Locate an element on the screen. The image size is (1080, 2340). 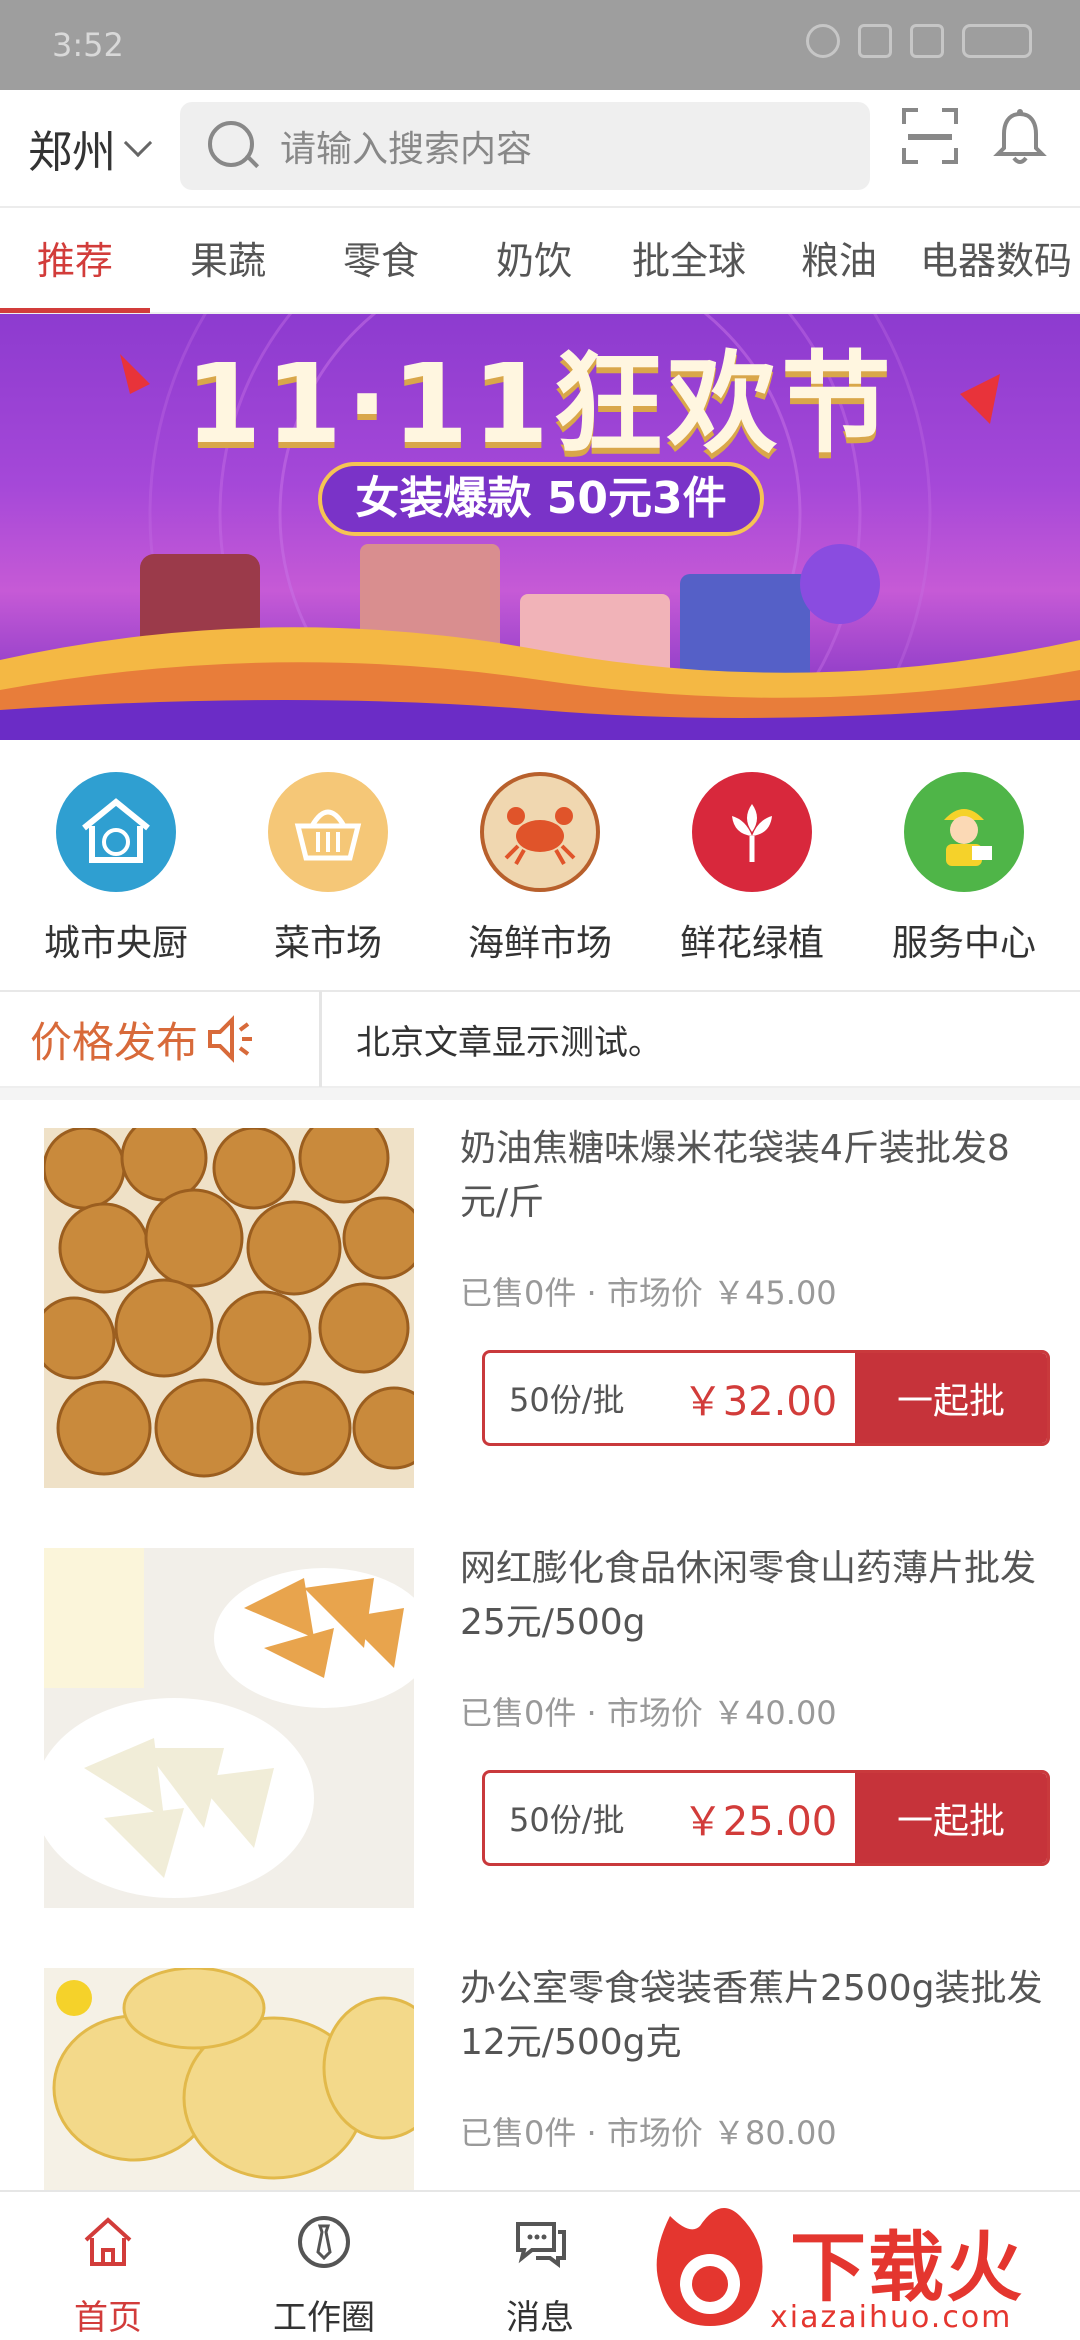
entry-label: 城市央厨 is located at coordinates (115, 943).